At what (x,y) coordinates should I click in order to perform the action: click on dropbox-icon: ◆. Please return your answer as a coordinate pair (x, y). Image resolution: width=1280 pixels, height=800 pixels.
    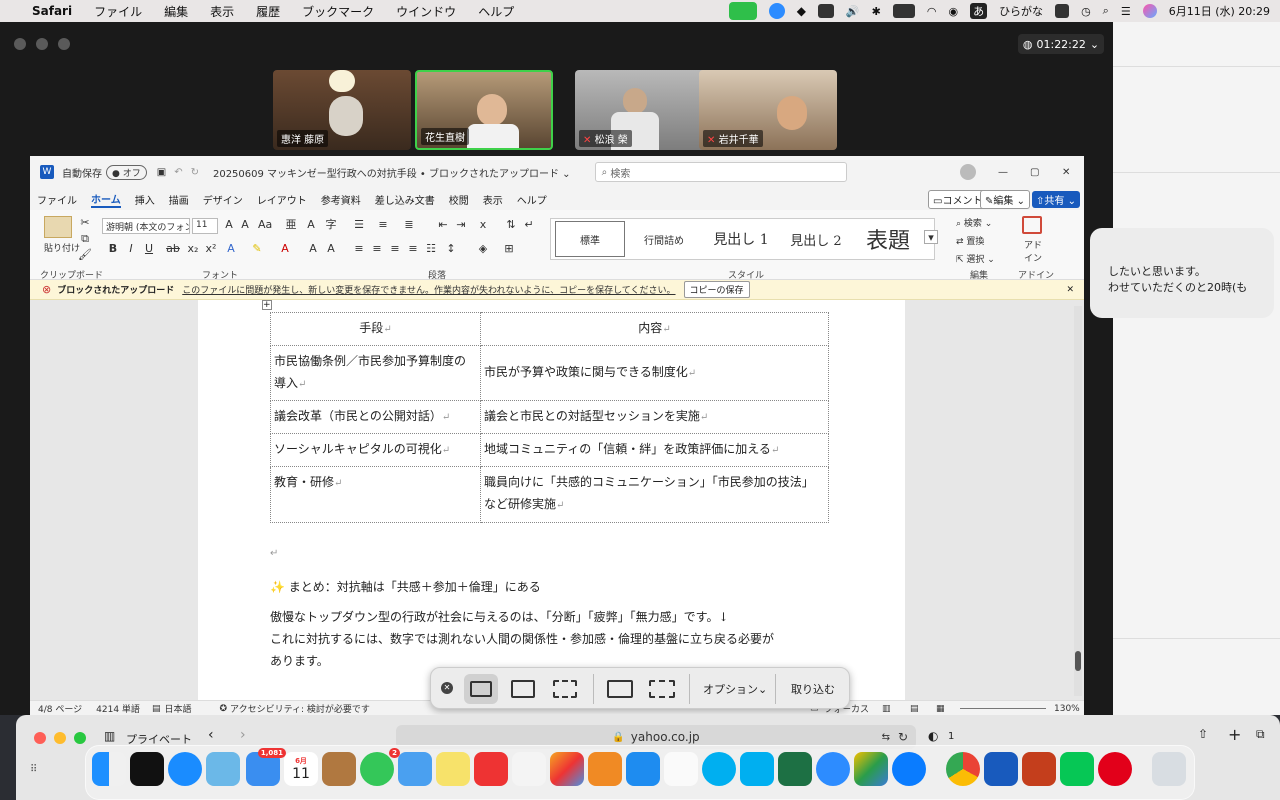
    Looking at the image, I should click on (801, 11).